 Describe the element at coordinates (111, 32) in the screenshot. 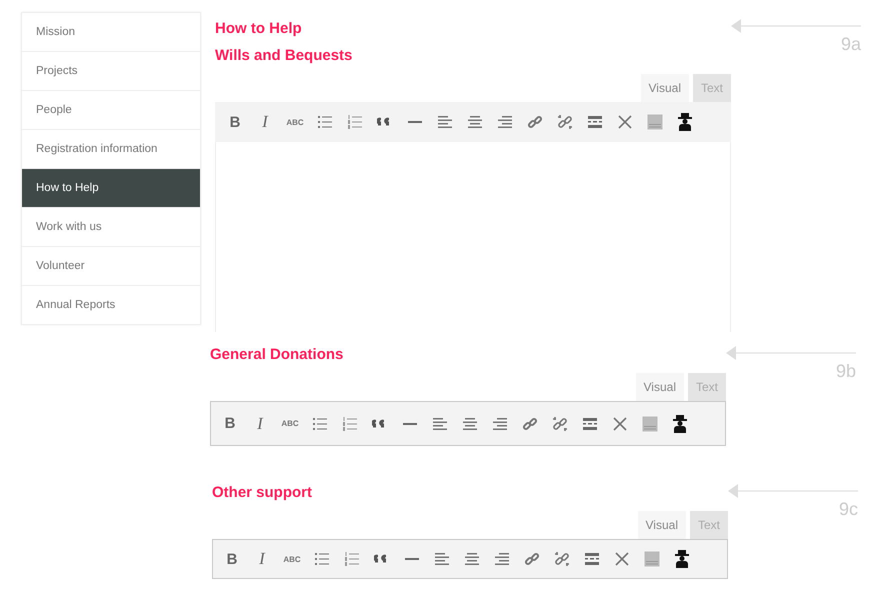

I see `sidebar-item: Mission` at that location.